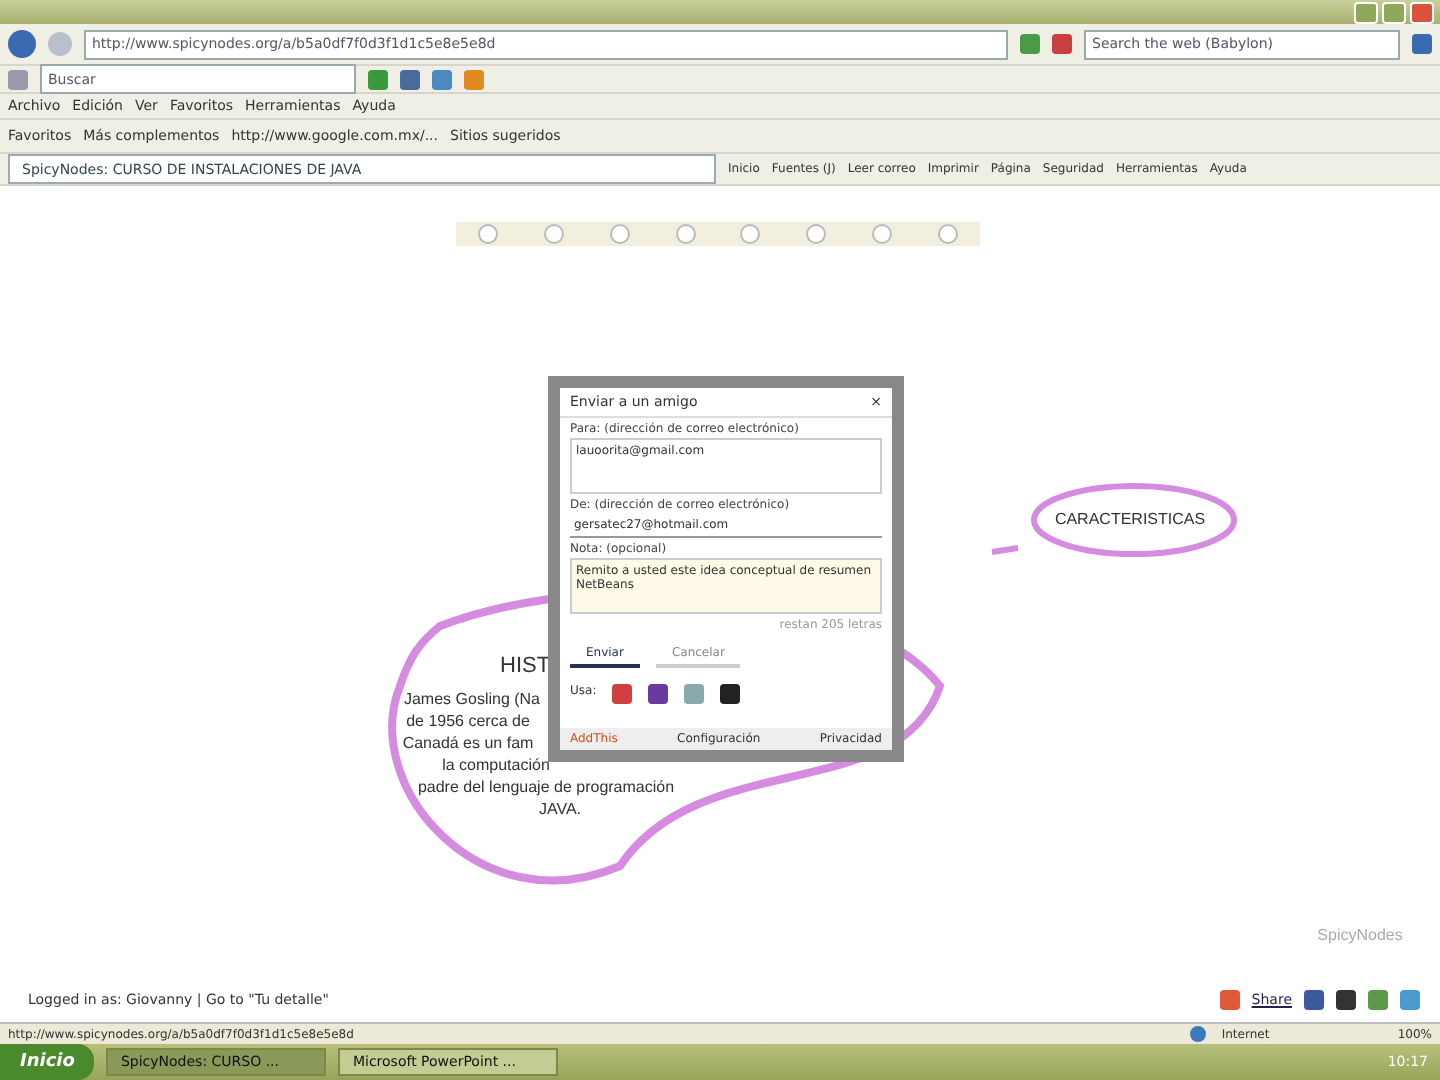  What do you see at coordinates (1422, 12) in the screenshot?
I see `close-button` at bounding box center [1422, 12].